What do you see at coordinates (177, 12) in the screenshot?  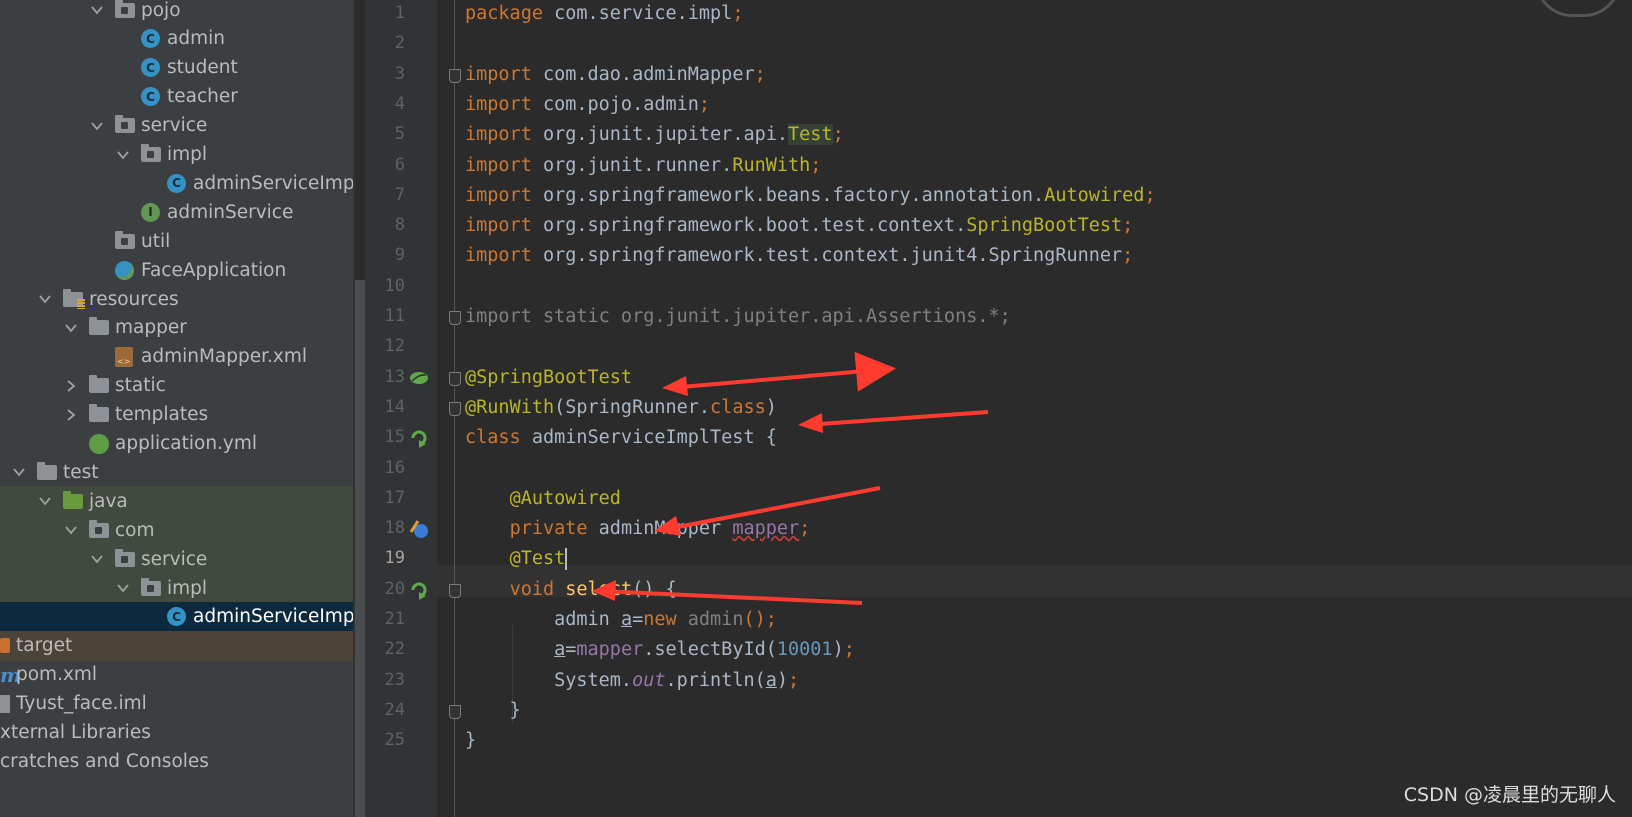 I see `tree-item-pojo: pojo` at bounding box center [177, 12].